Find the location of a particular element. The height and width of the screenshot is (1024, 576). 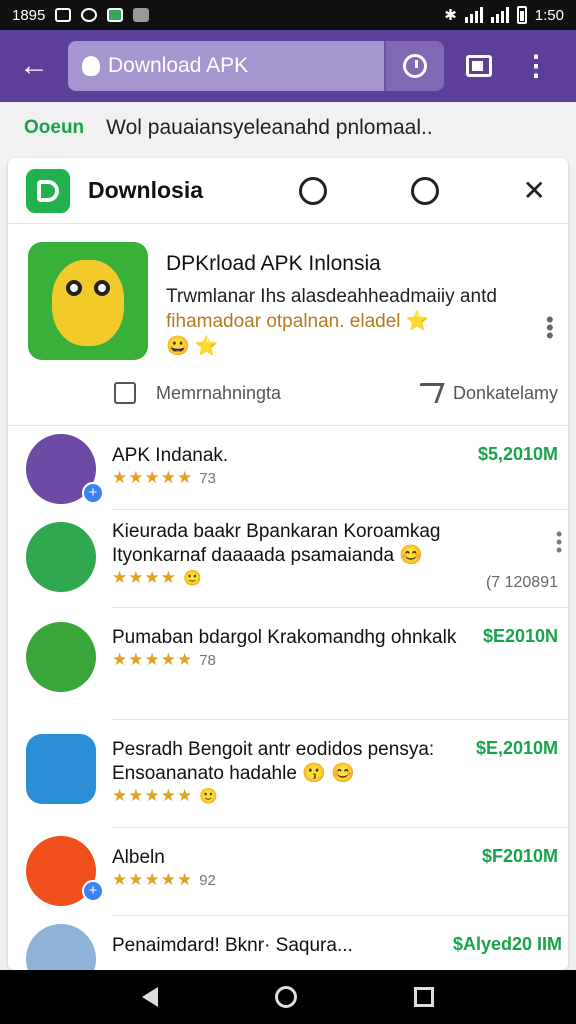

app-price: $E2010N is located at coordinates (520, 636).